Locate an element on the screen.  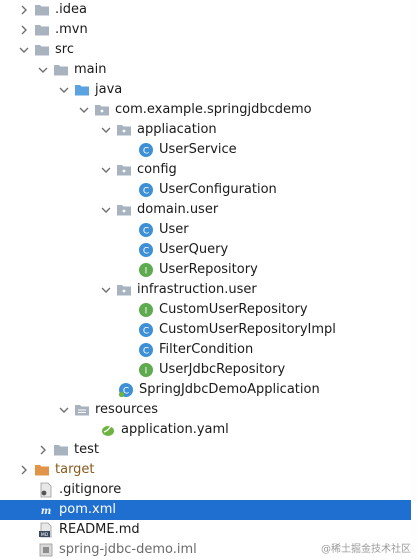
tree-item-label: main is located at coordinates (90, 69).